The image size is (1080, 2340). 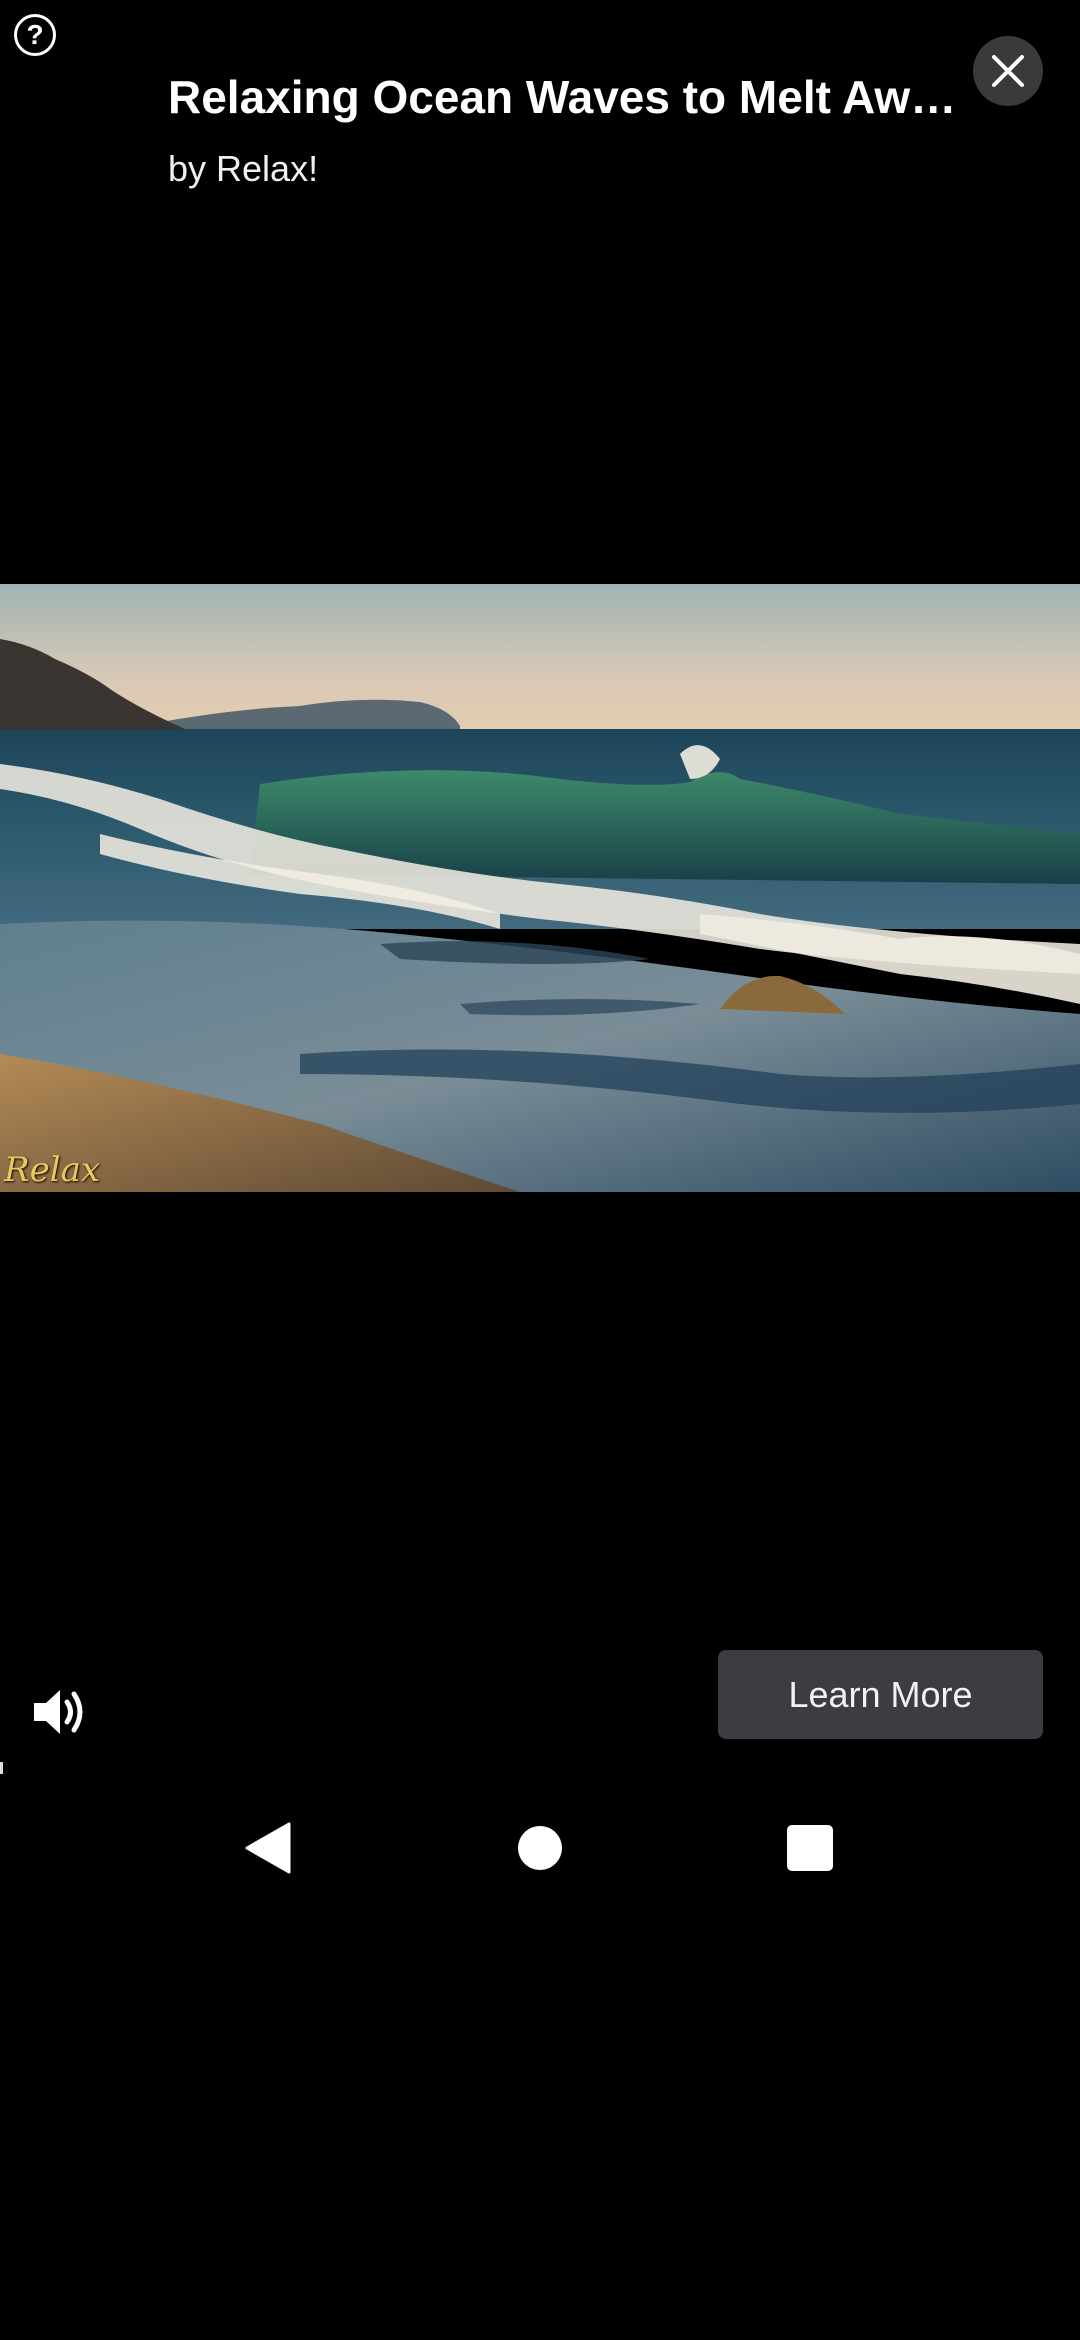 I want to click on progress-indicator, so click(x=1, y=1768).